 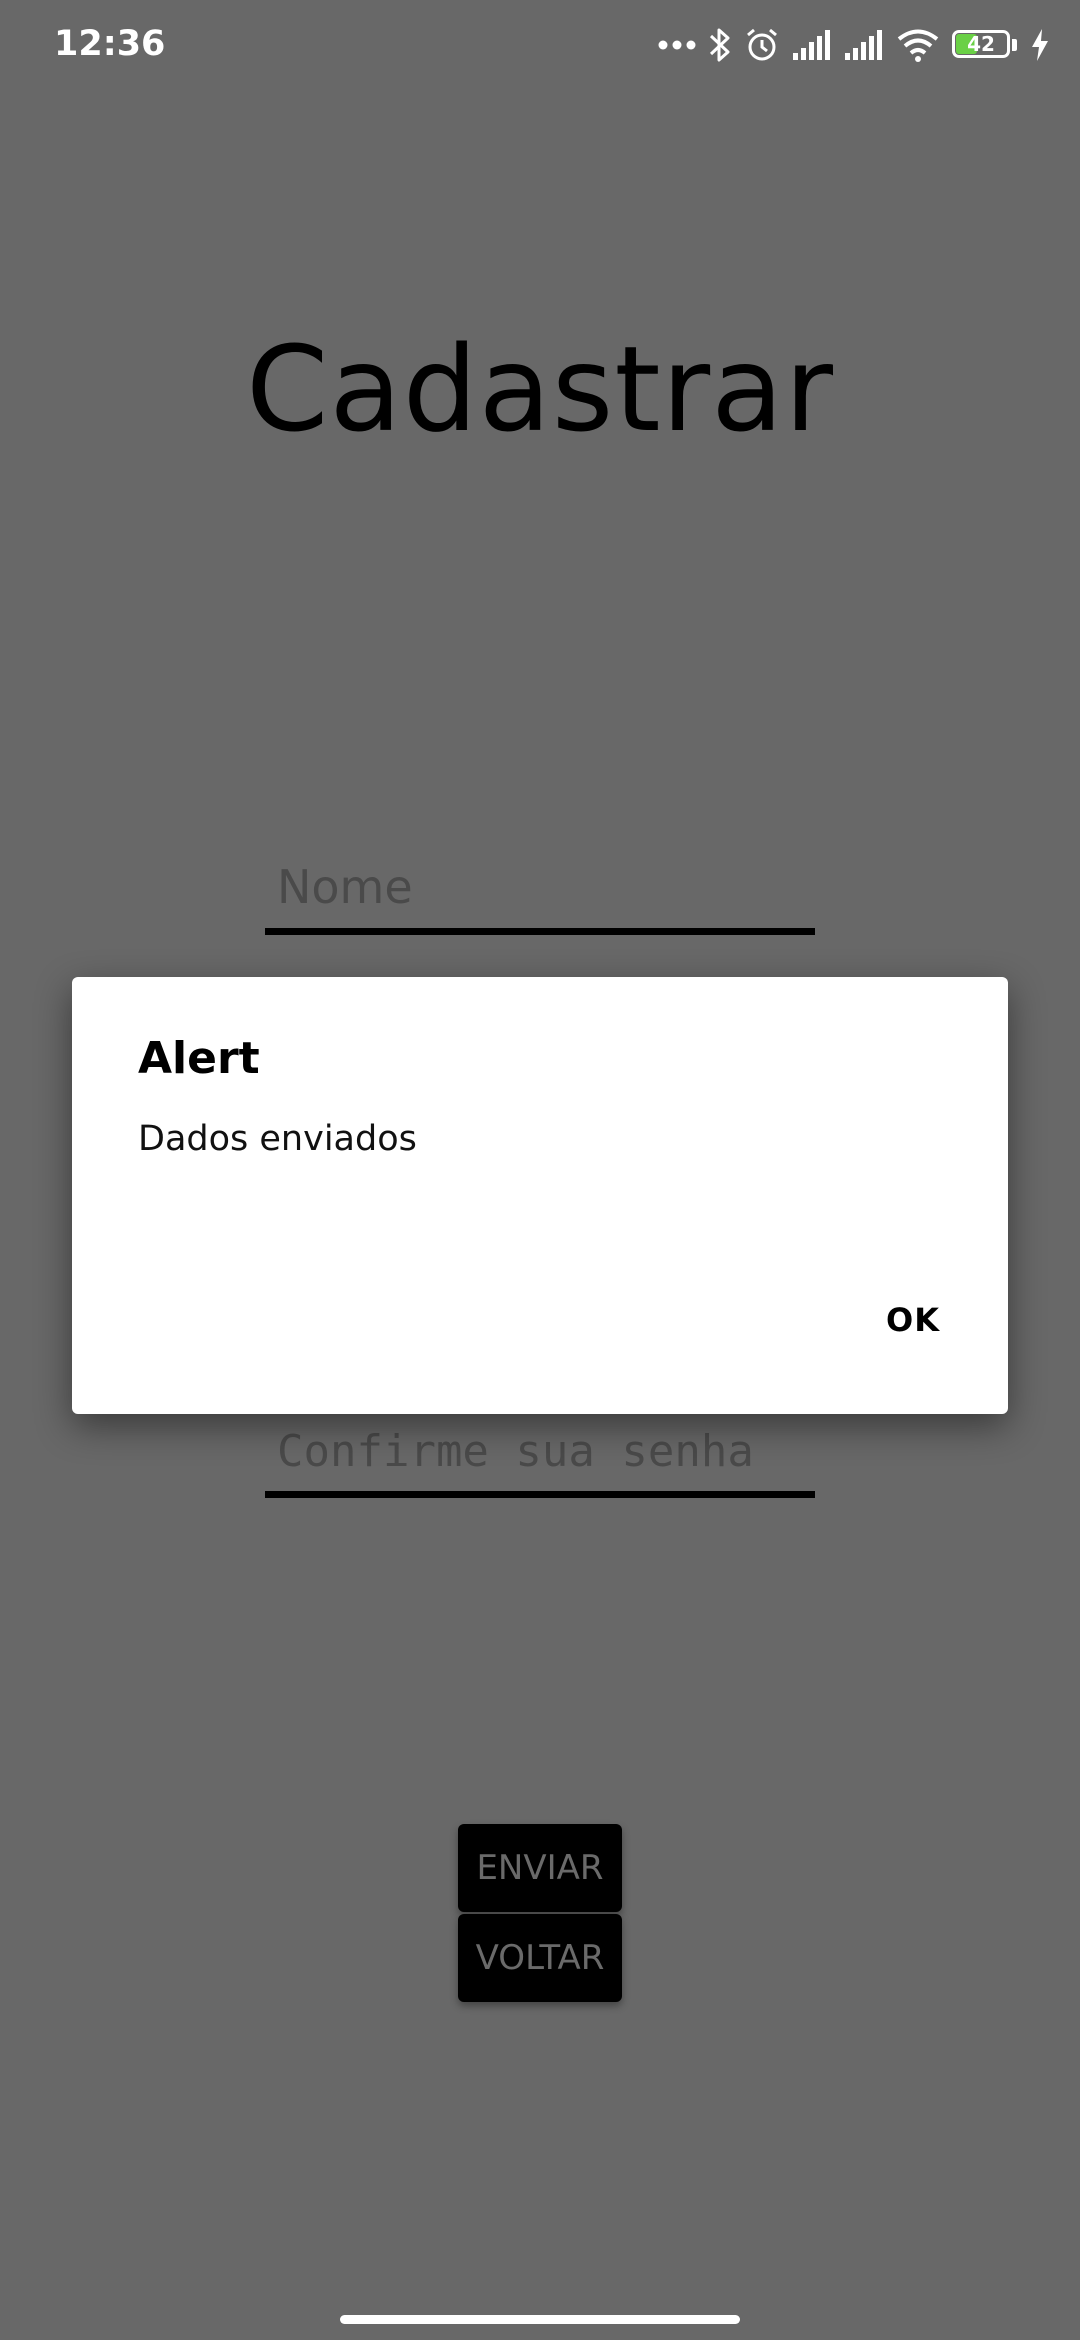 What do you see at coordinates (1014, 45) in the screenshot?
I see `battery-cap` at bounding box center [1014, 45].